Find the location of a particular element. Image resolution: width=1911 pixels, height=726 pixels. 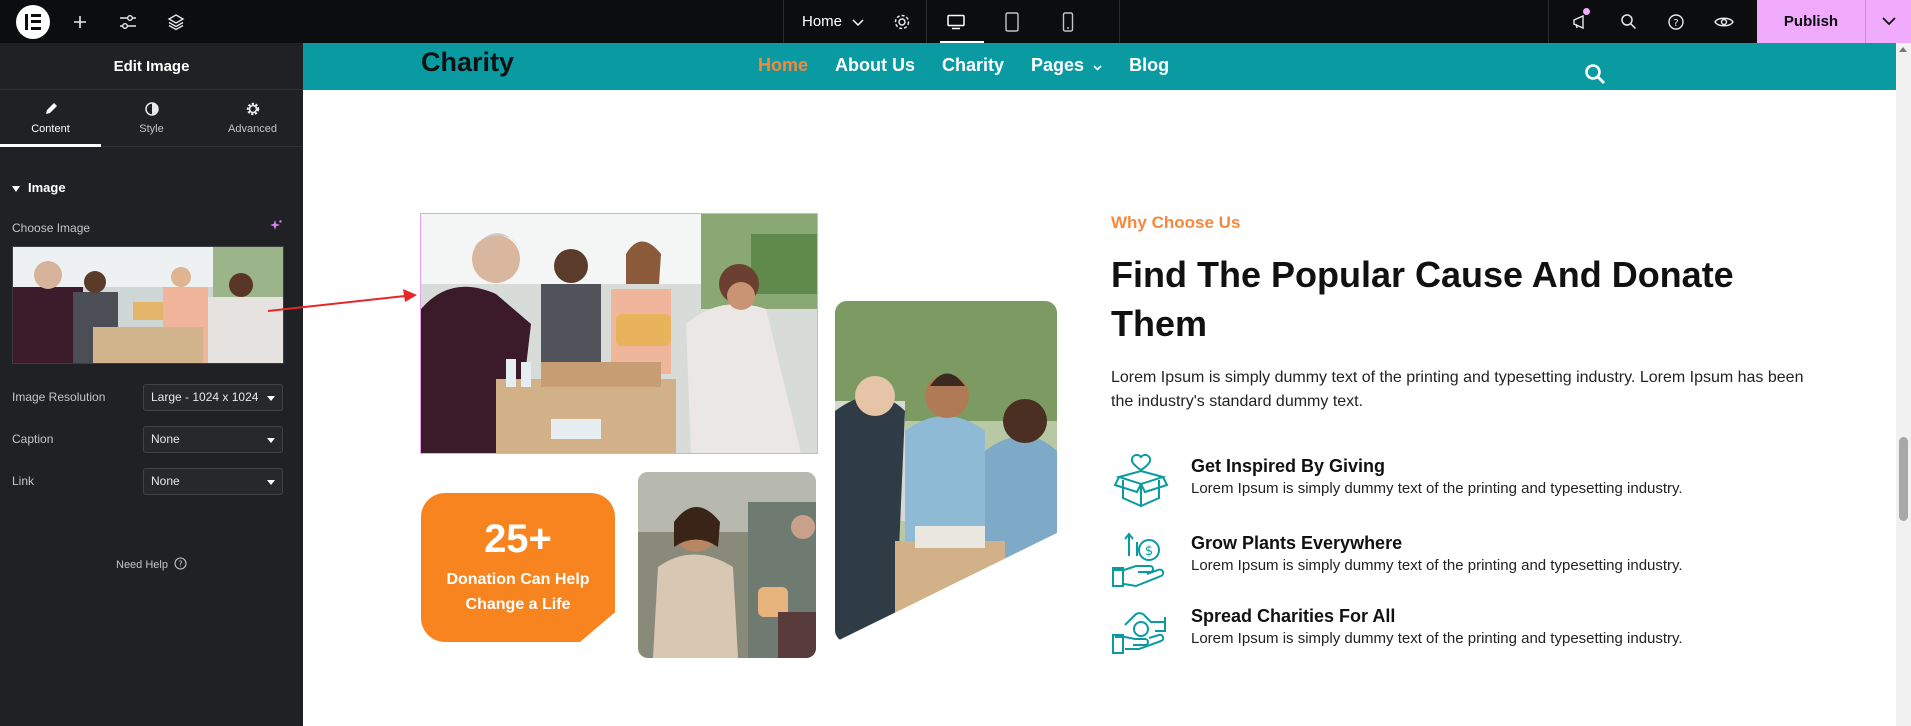

page-selector-label: Home is located at coordinates (822, 21).